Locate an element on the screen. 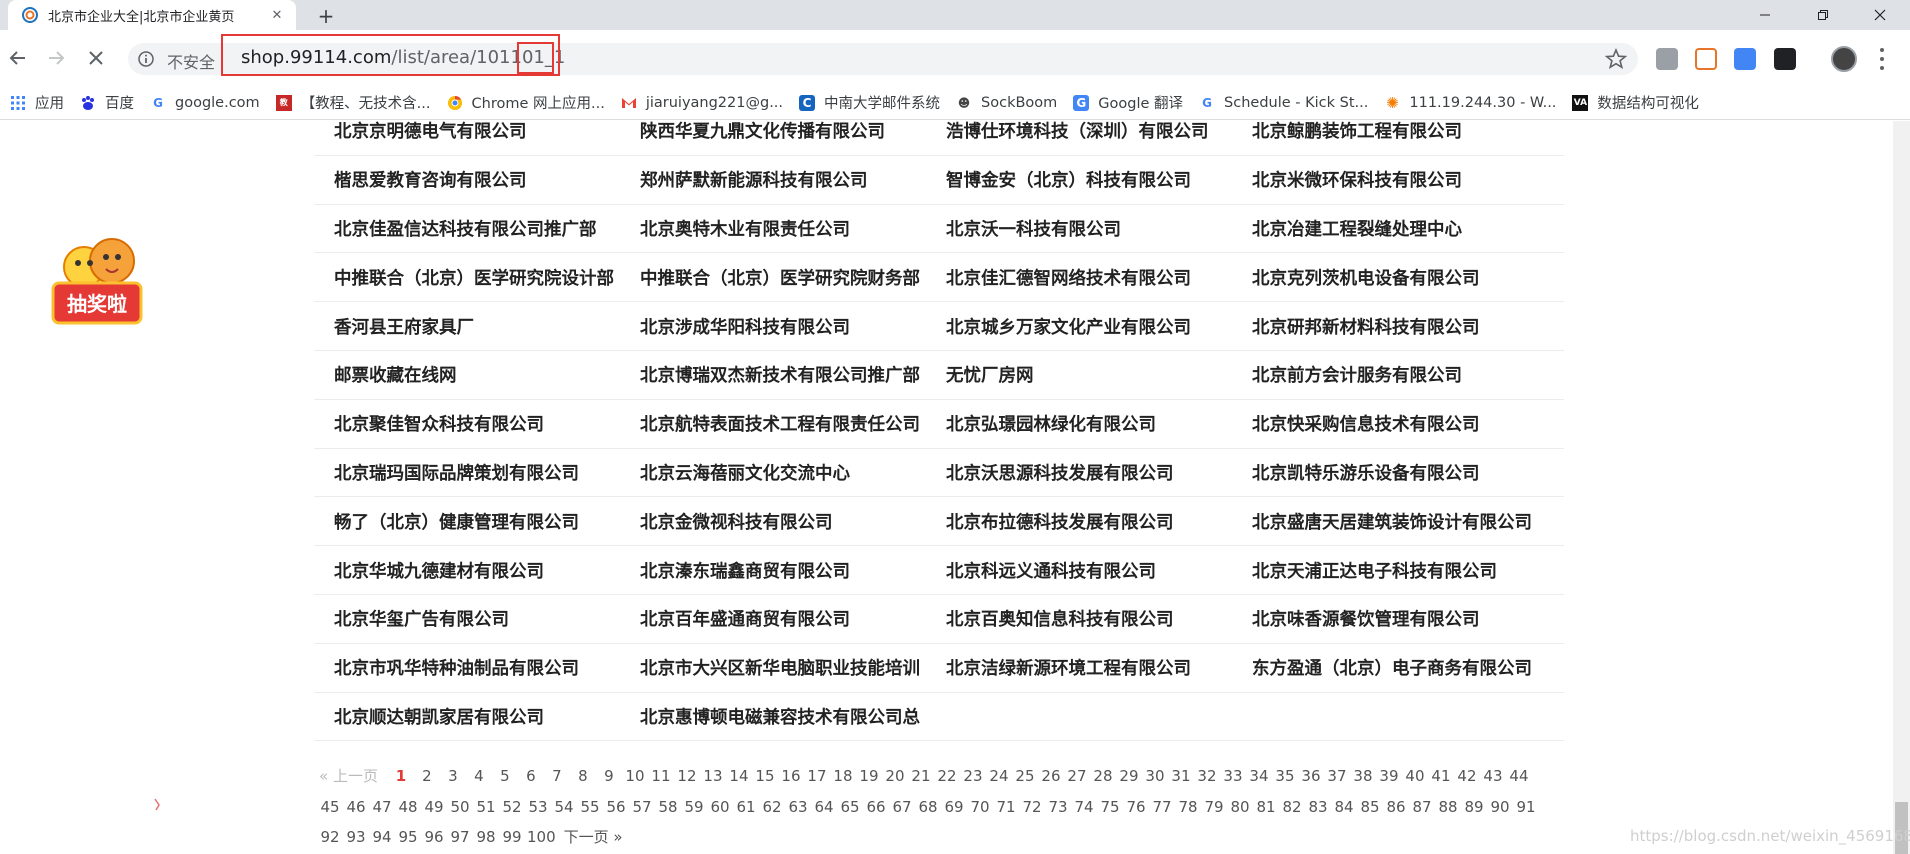 This screenshot has width=1910, height=854. bookmark-google-translate: G Google 翻译 is located at coordinates (1128, 103).